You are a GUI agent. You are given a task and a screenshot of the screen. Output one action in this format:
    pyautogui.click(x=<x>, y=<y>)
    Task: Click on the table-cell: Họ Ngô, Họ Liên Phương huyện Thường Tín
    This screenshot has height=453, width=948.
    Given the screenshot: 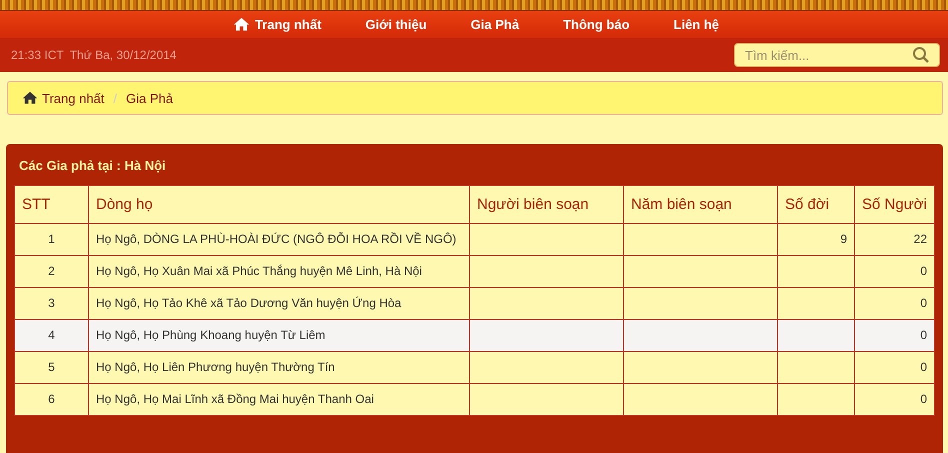 What is the action you would take?
    pyautogui.click(x=215, y=367)
    